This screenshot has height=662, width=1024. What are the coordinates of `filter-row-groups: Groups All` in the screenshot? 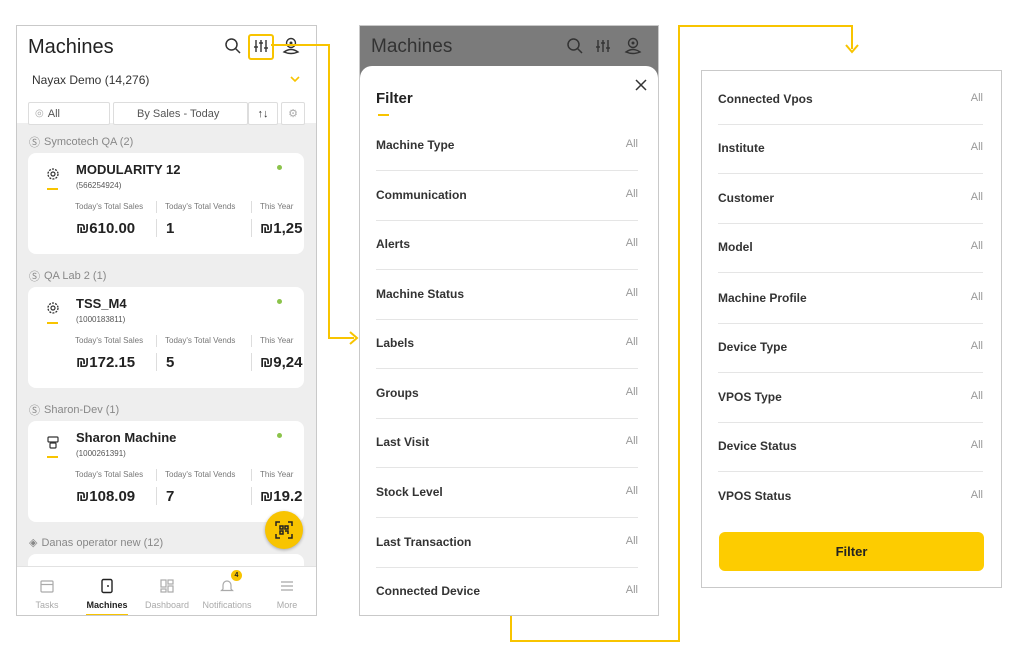 It's located at (507, 394).